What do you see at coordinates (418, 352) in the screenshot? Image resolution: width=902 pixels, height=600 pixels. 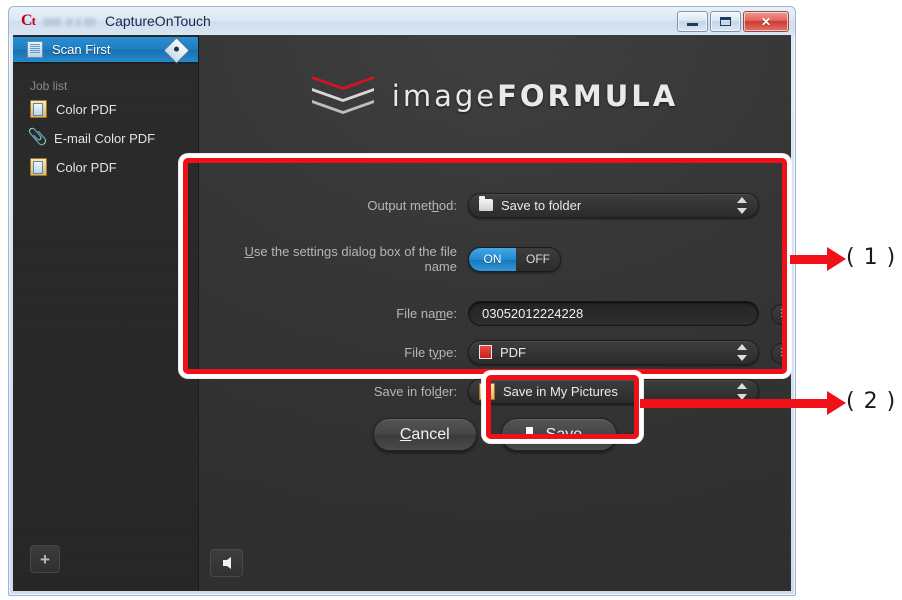 I see `label-text-before: File t` at bounding box center [418, 352].